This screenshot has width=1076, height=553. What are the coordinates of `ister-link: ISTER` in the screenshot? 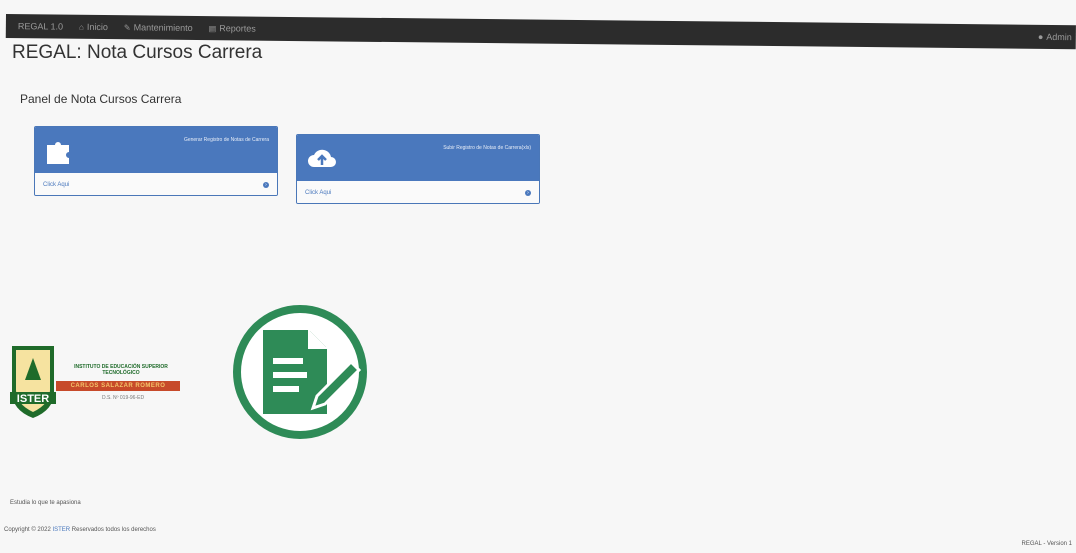 It's located at (61, 530).